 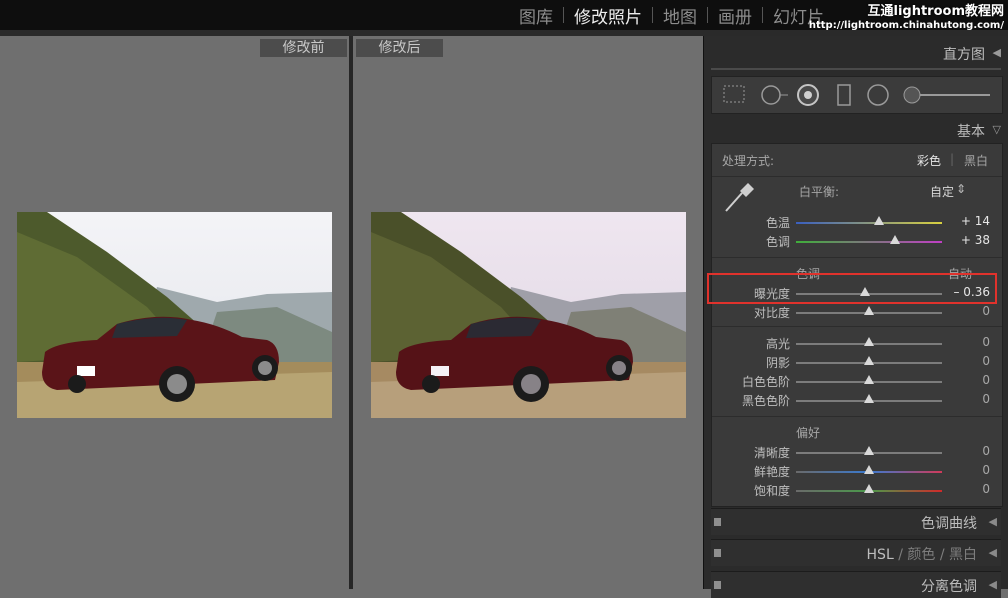 What do you see at coordinates (949, 587) in the screenshot?
I see `split-toning-title: 分离色调` at bounding box center [949, 587].